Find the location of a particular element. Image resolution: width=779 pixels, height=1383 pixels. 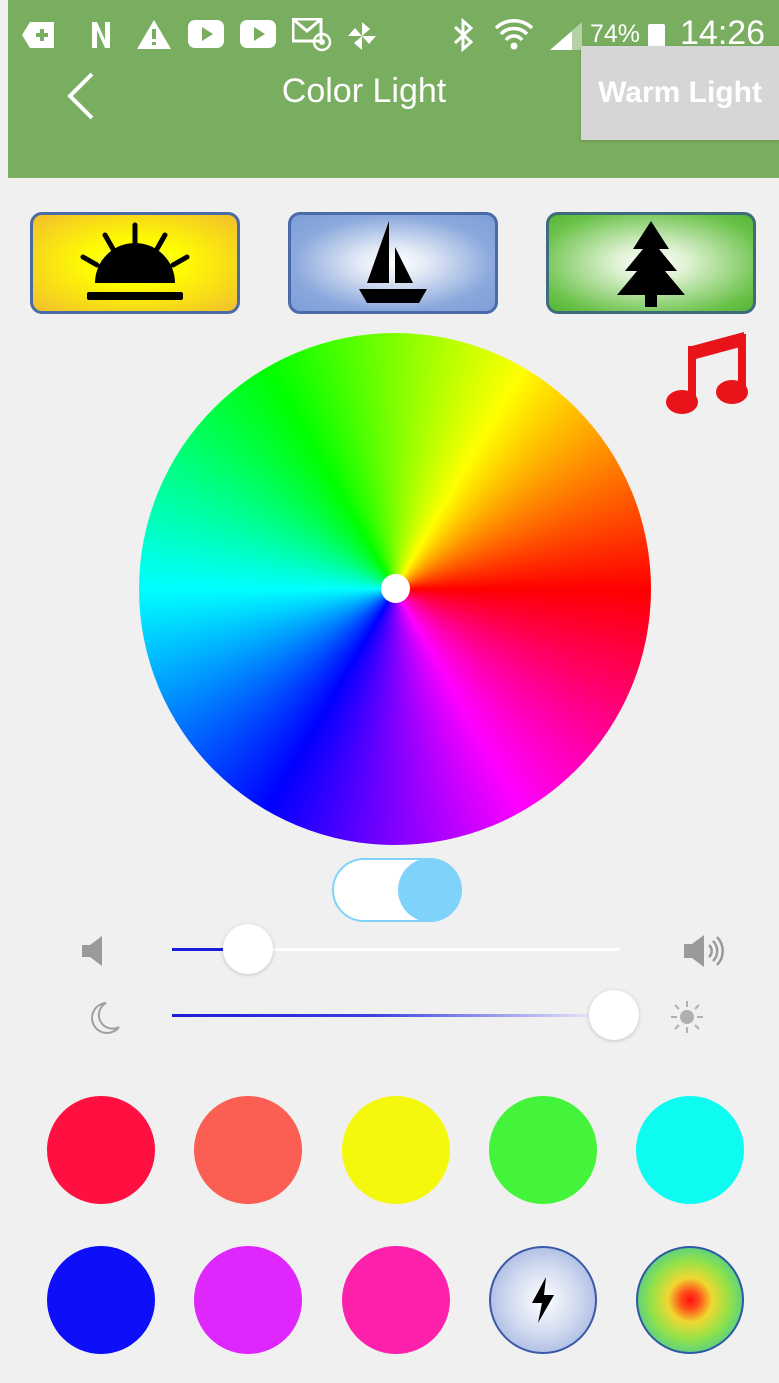

power-toggle is located at coordinates (397, 890).